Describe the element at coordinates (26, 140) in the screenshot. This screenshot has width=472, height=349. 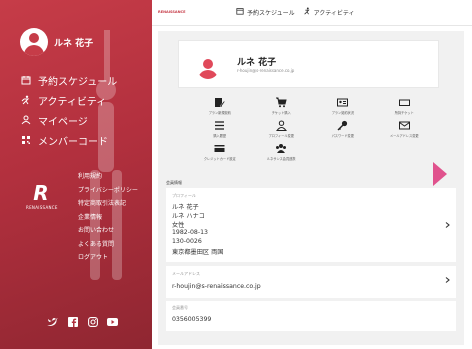
I see `qr-icon` at that location.